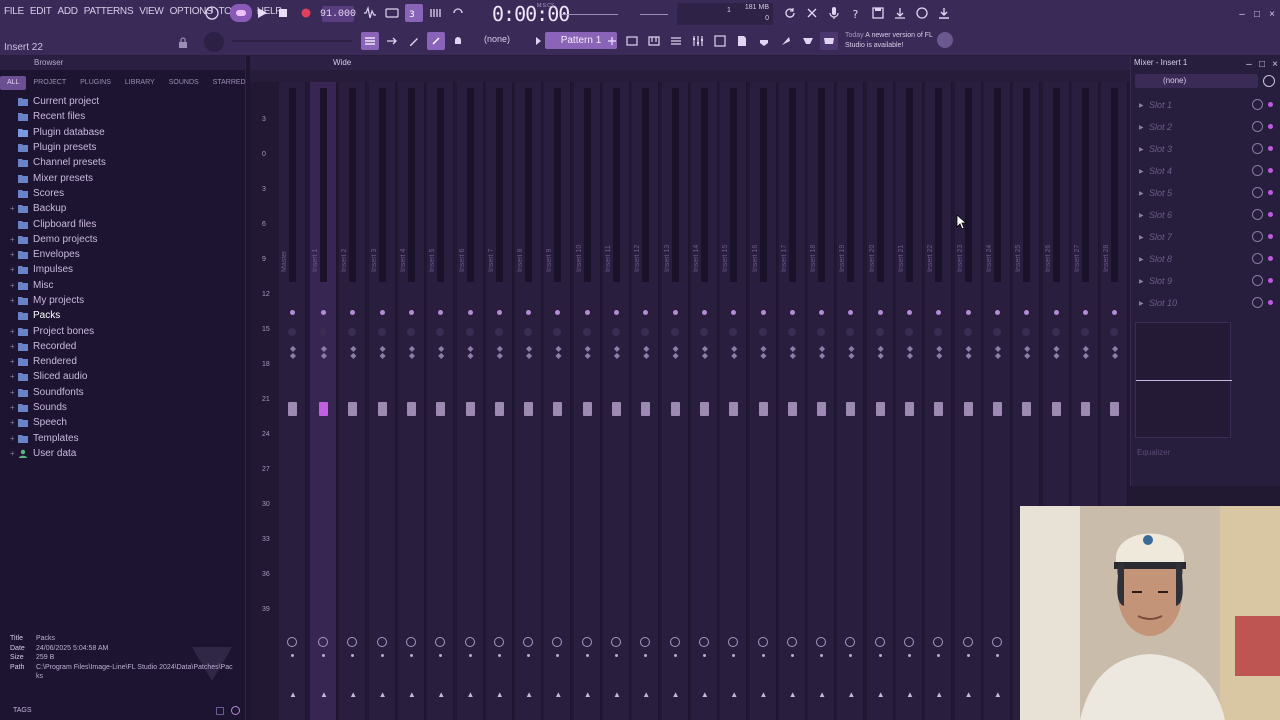 The image size is (1280, 720). Describe the element at coordinates (922, 13) in the screenshot. I see `chat-icon` at that location.